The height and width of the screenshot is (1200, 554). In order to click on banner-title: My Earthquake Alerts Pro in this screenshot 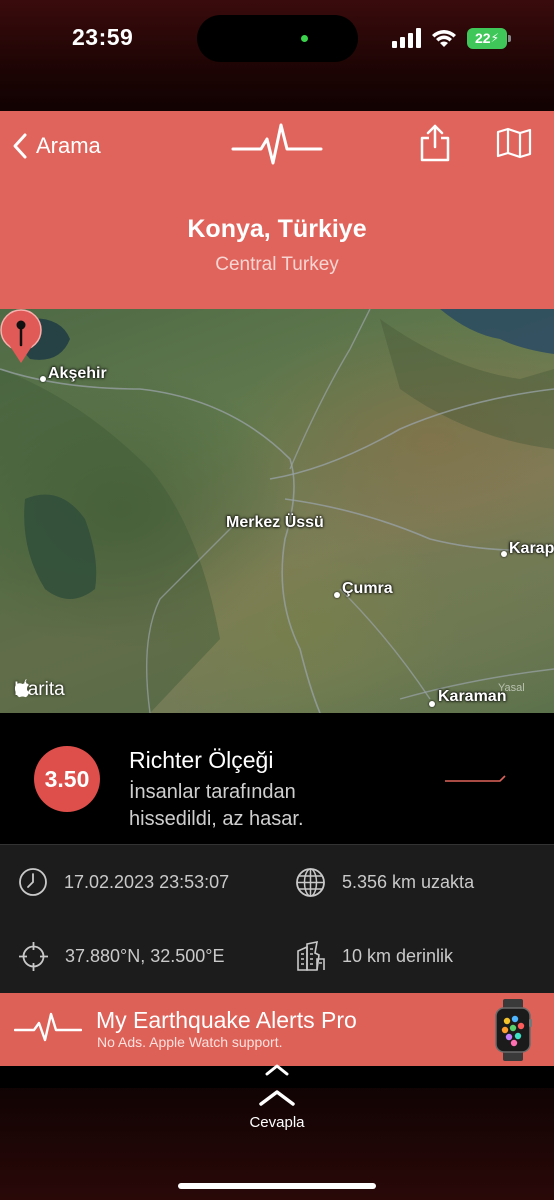, I will do `click(226, 1020)`.